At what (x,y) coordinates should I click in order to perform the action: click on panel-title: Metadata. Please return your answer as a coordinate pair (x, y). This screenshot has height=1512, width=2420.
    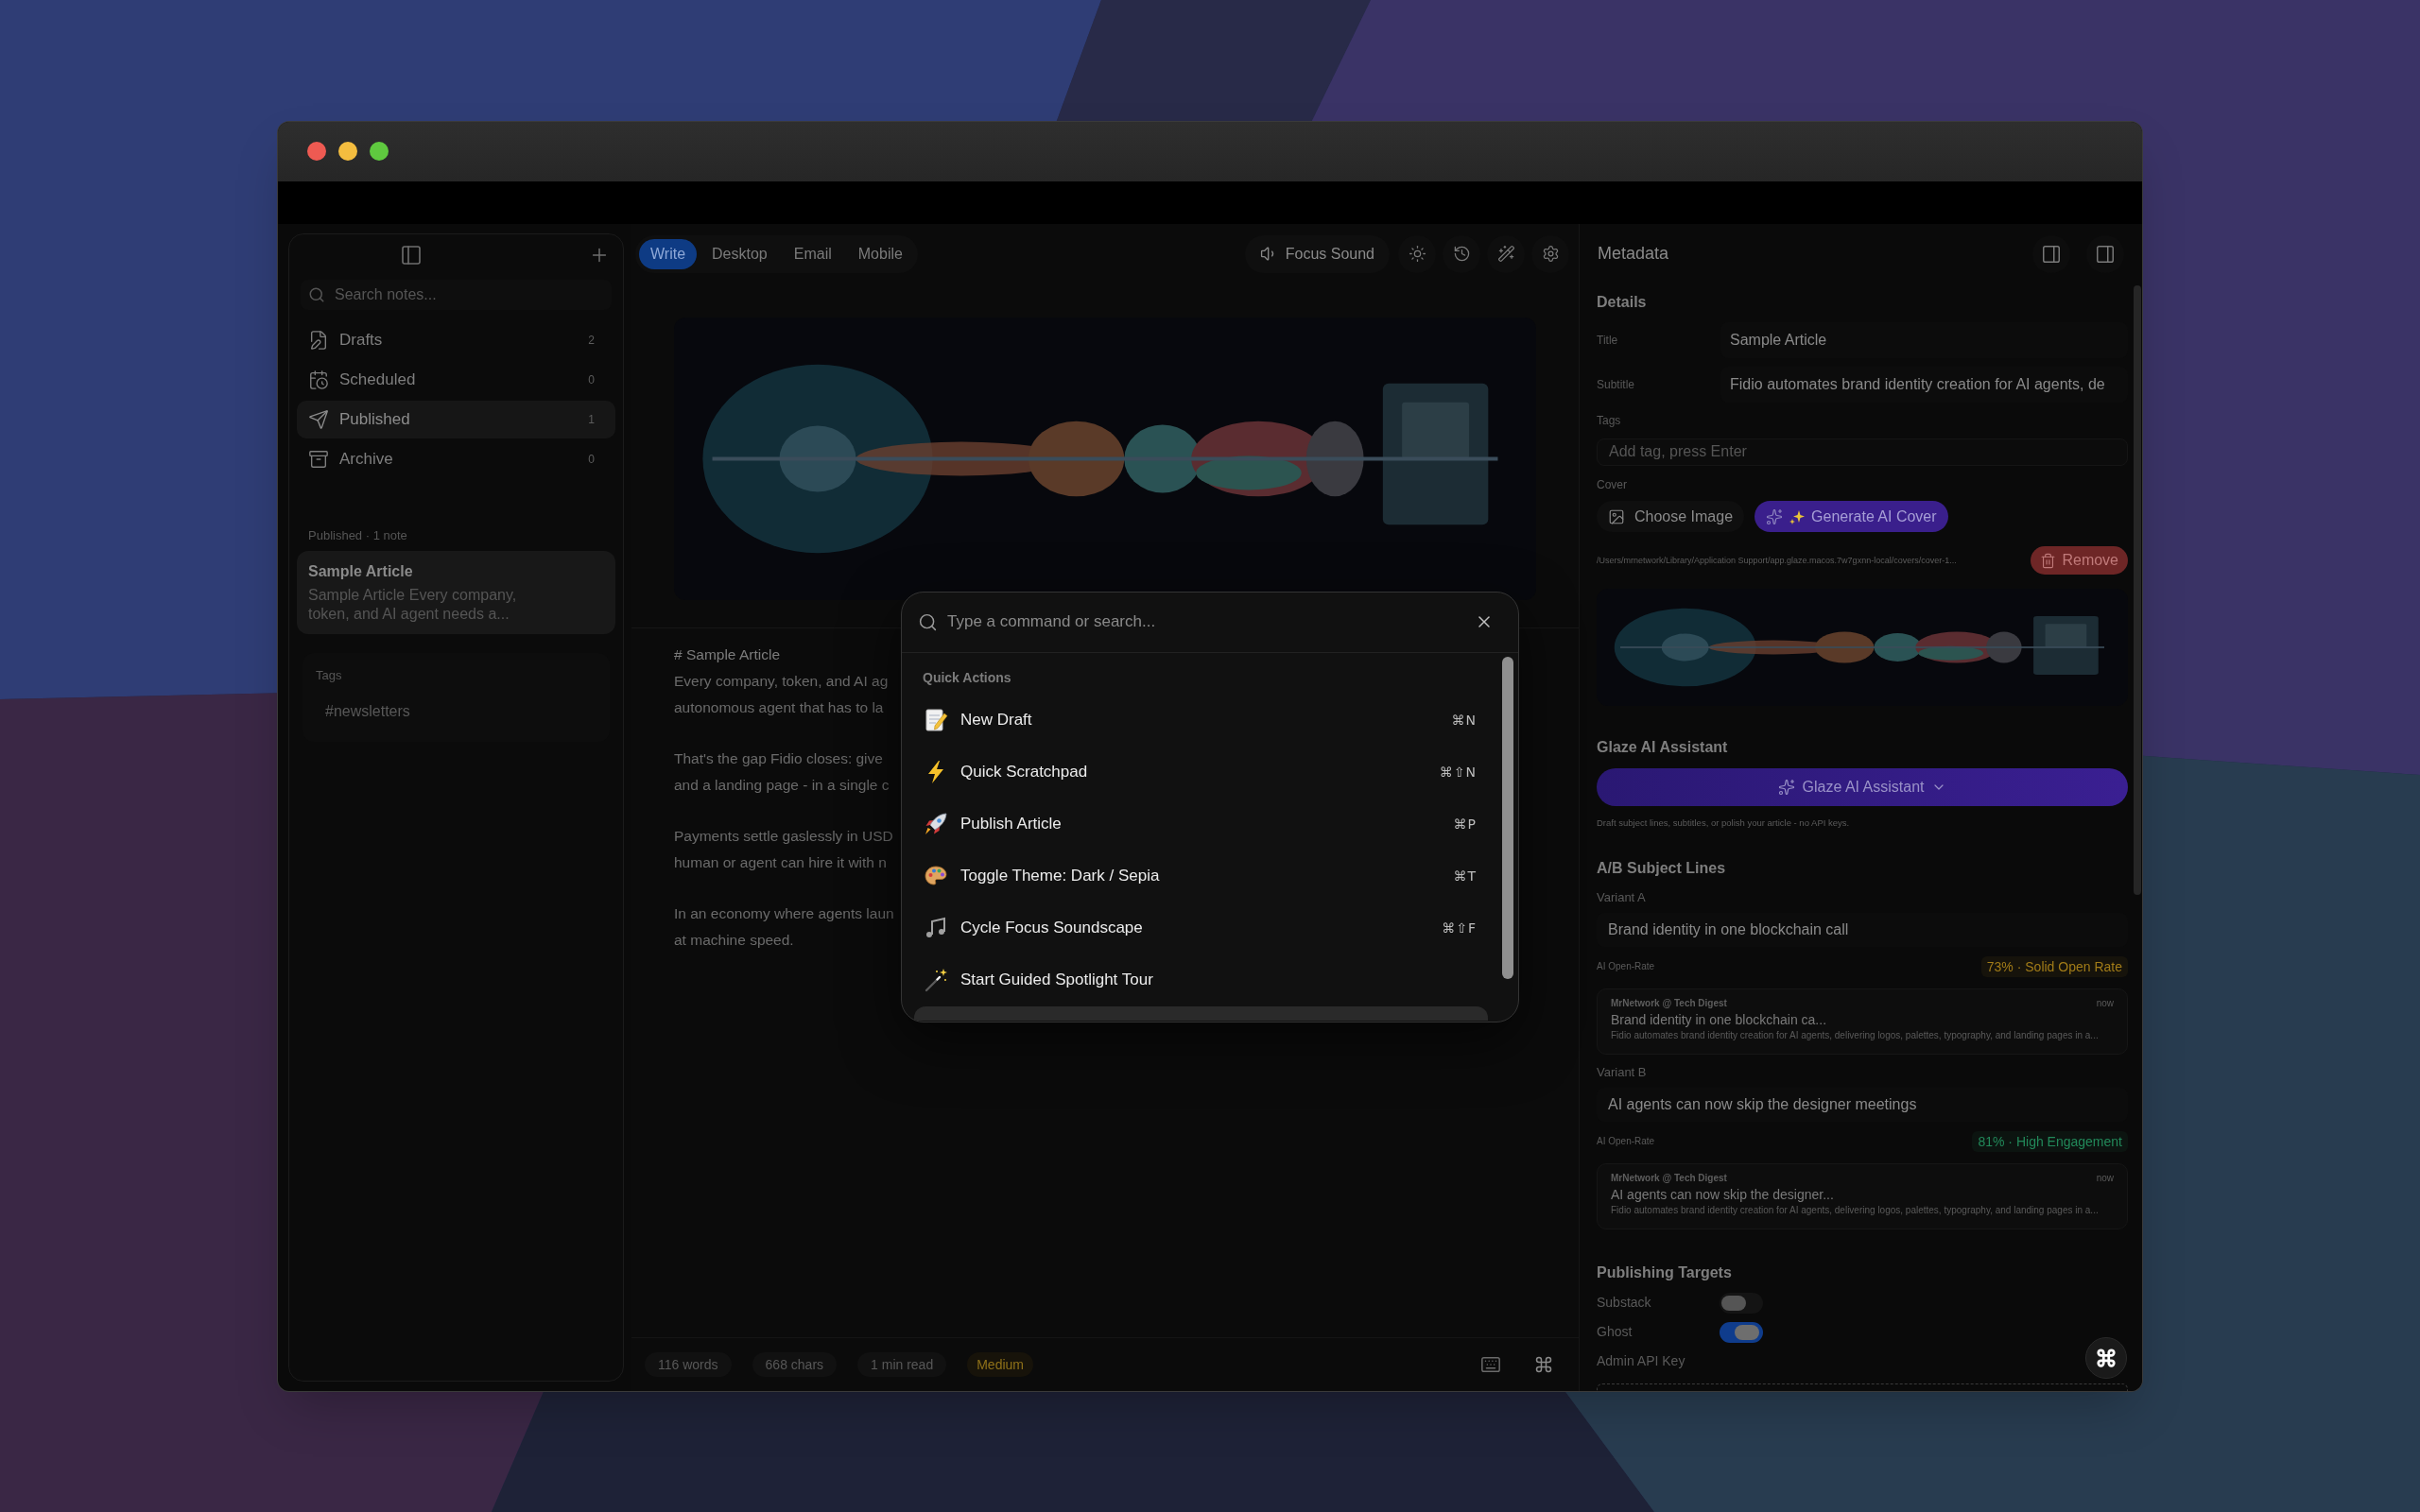
    Looking at the image, I should click on (1633, 254).